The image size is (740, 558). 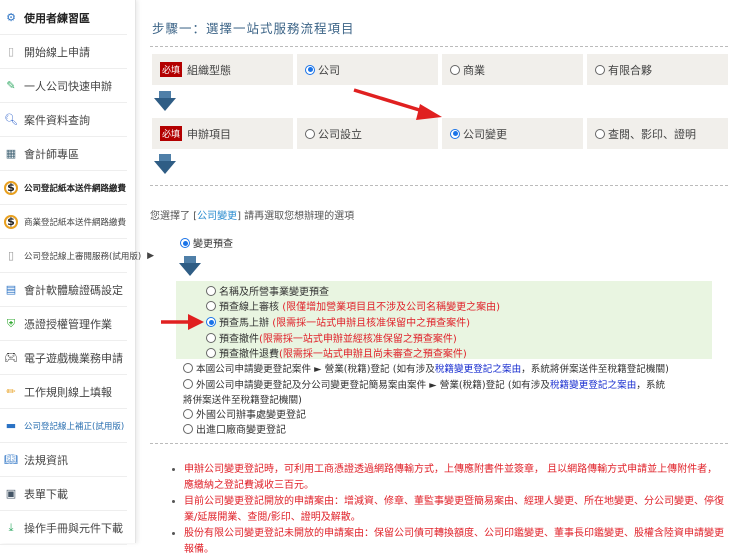 I want to click on change-precheck-option: 變更預查, so click(x=206, y=242).